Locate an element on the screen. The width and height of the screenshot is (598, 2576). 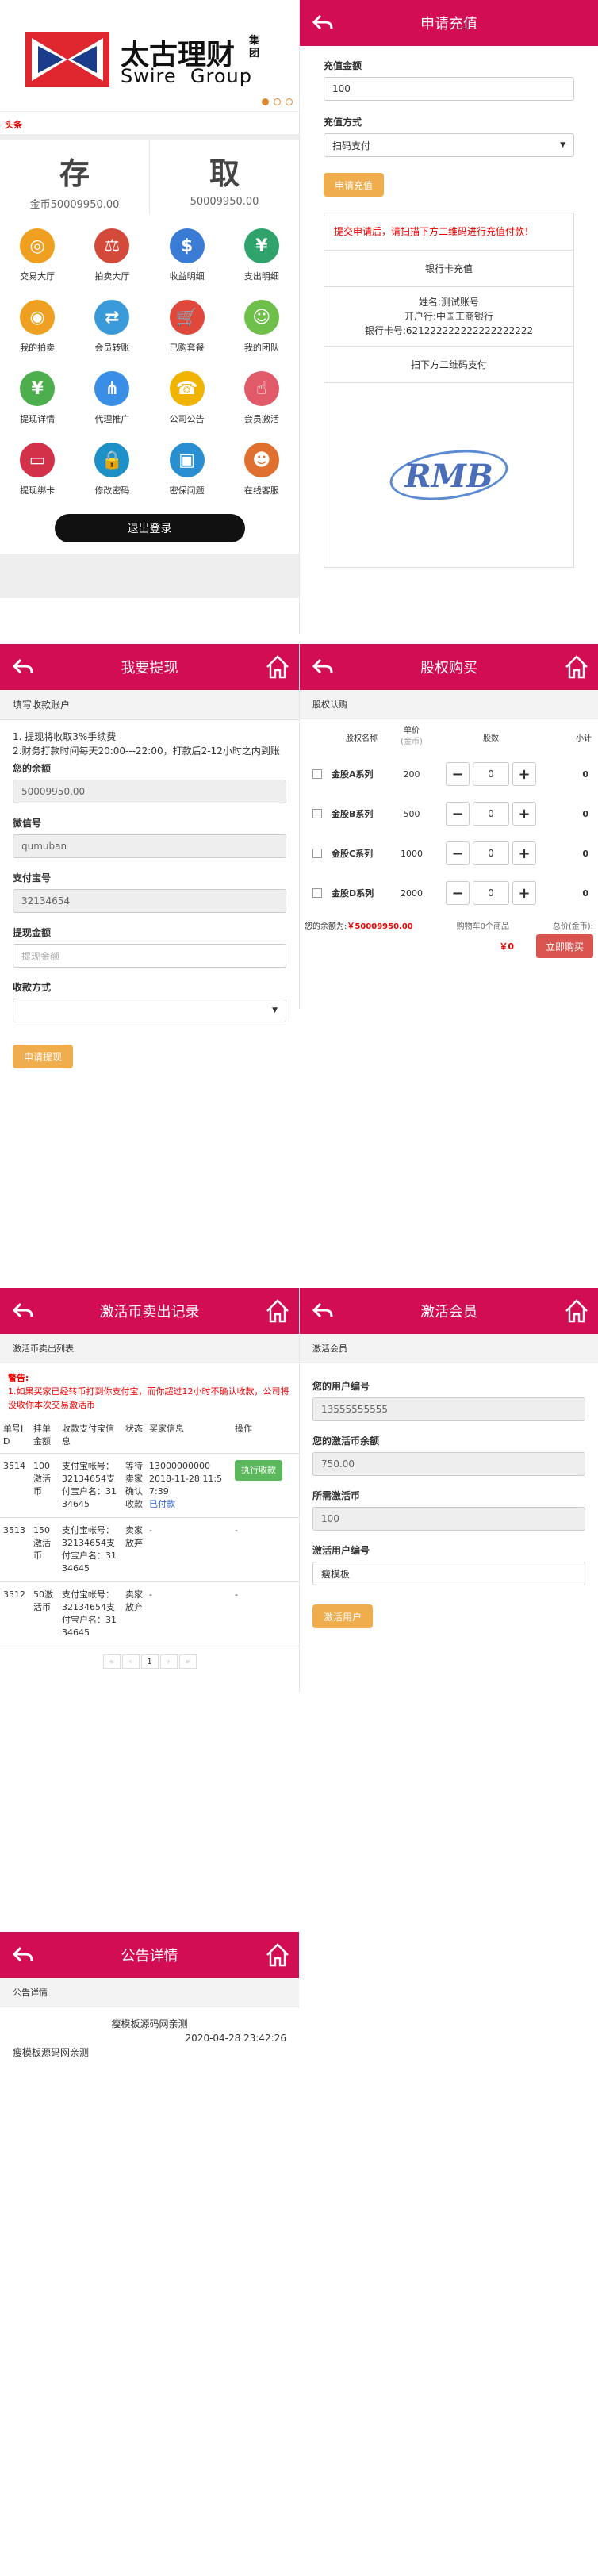
logout-area: 退出登录 is located at coordinates (149, 532).